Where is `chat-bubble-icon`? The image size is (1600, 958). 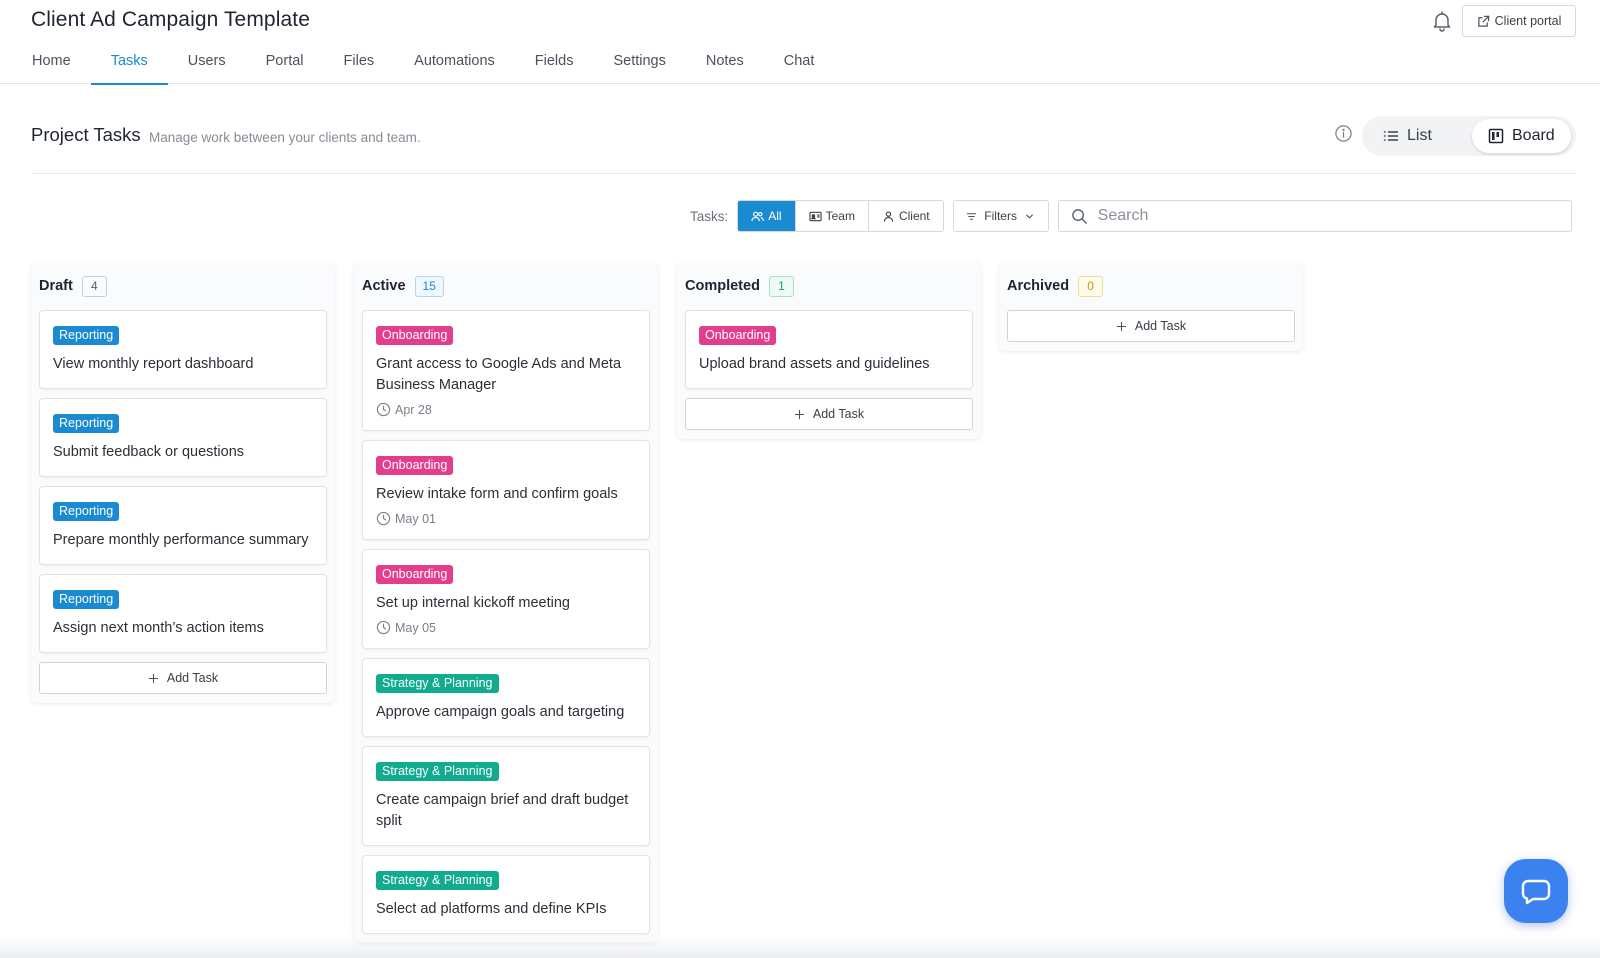
chat-bubble-icon is located at coordinates (1536, 892).